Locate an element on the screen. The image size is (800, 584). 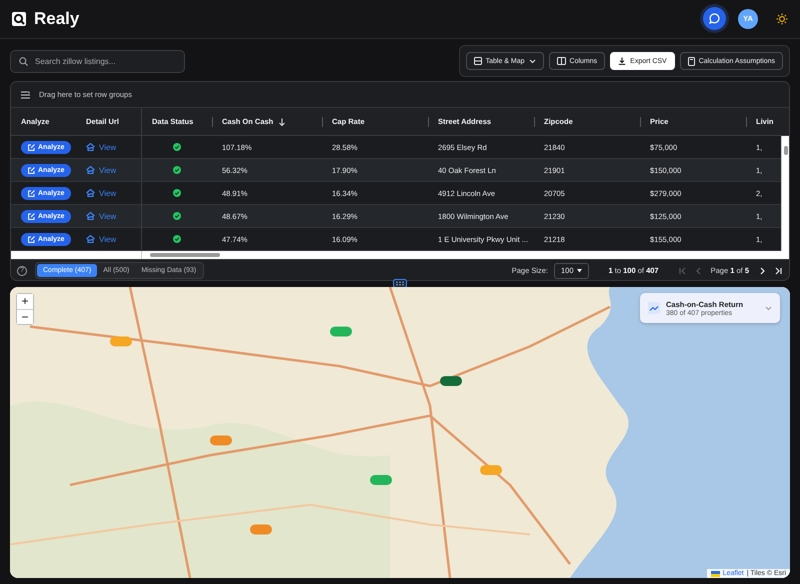
zoom-out-button: − is located at coordinates (25, 316).